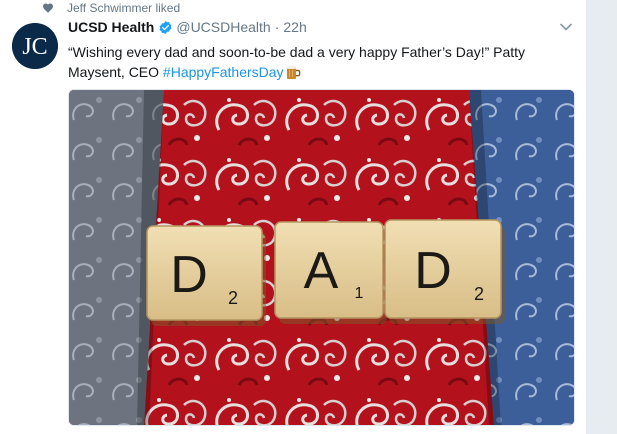 The width and height of the screenshot is (617, 434). I want to click on author-name: UCSD Health, so click(111, 27).